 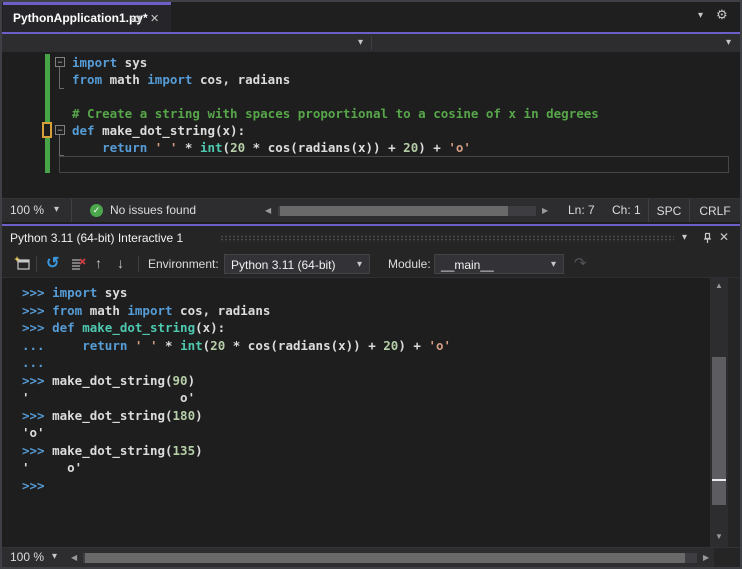 I want to click on tab-bar: PythonApplication1.py* ✕ ▾ ⚙, so click(x=371, y=17).